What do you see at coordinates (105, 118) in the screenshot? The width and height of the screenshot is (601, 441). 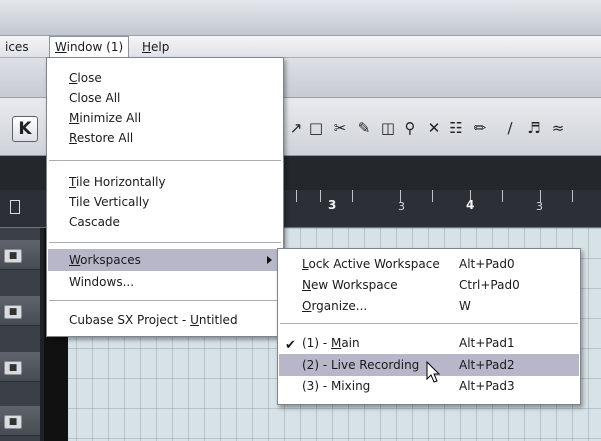 I see `menu-item-minimize-all: Minimize All` at bounding box center [105, 118].